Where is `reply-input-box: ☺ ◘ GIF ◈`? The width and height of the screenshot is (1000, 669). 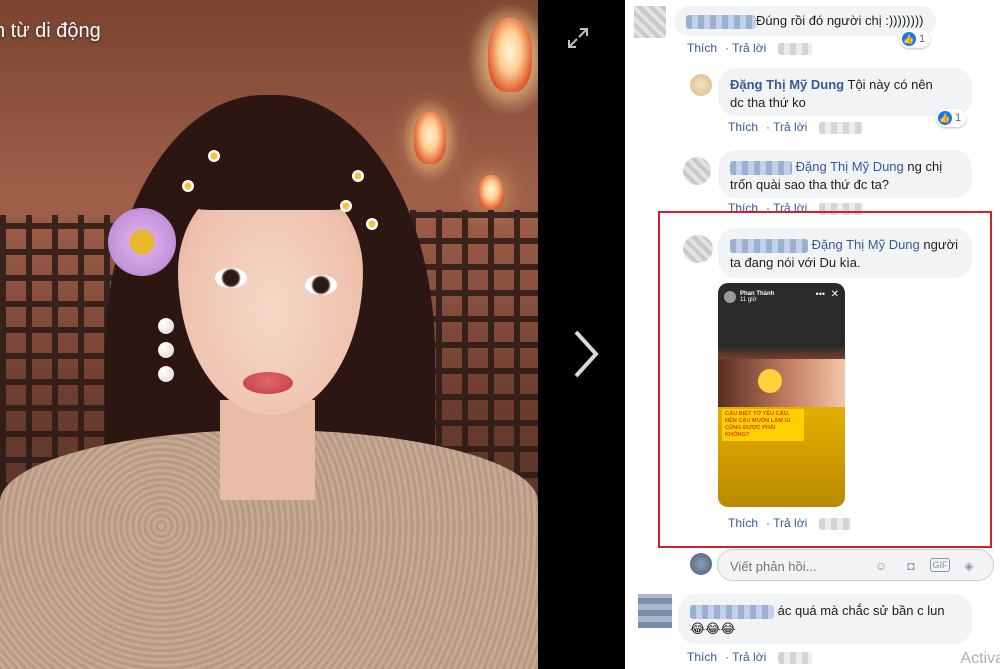 reply-input-box: ☺ ◘ GIF ◈ is located at coordinates (855, 565).